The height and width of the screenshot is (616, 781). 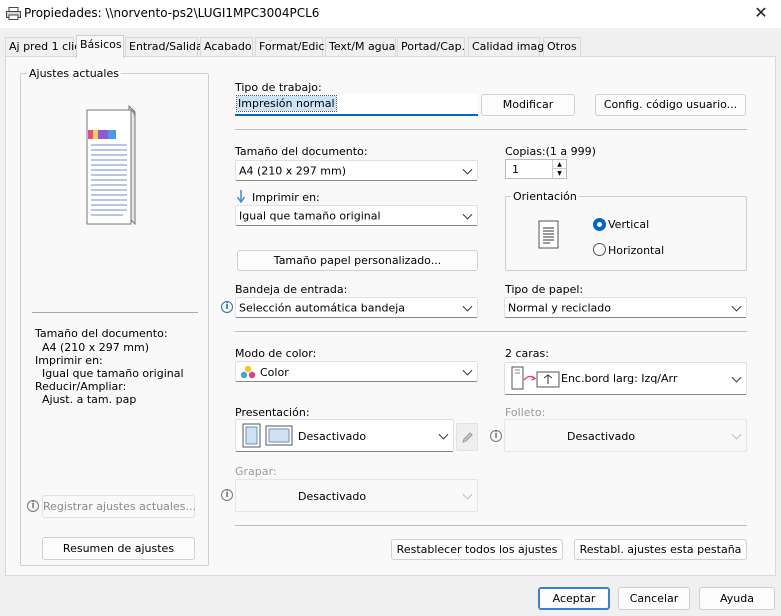 What do you see at coordinates (227, 495) in the screenshot?
I see `staple-info-icon: i` at bounding box center [227, 495].